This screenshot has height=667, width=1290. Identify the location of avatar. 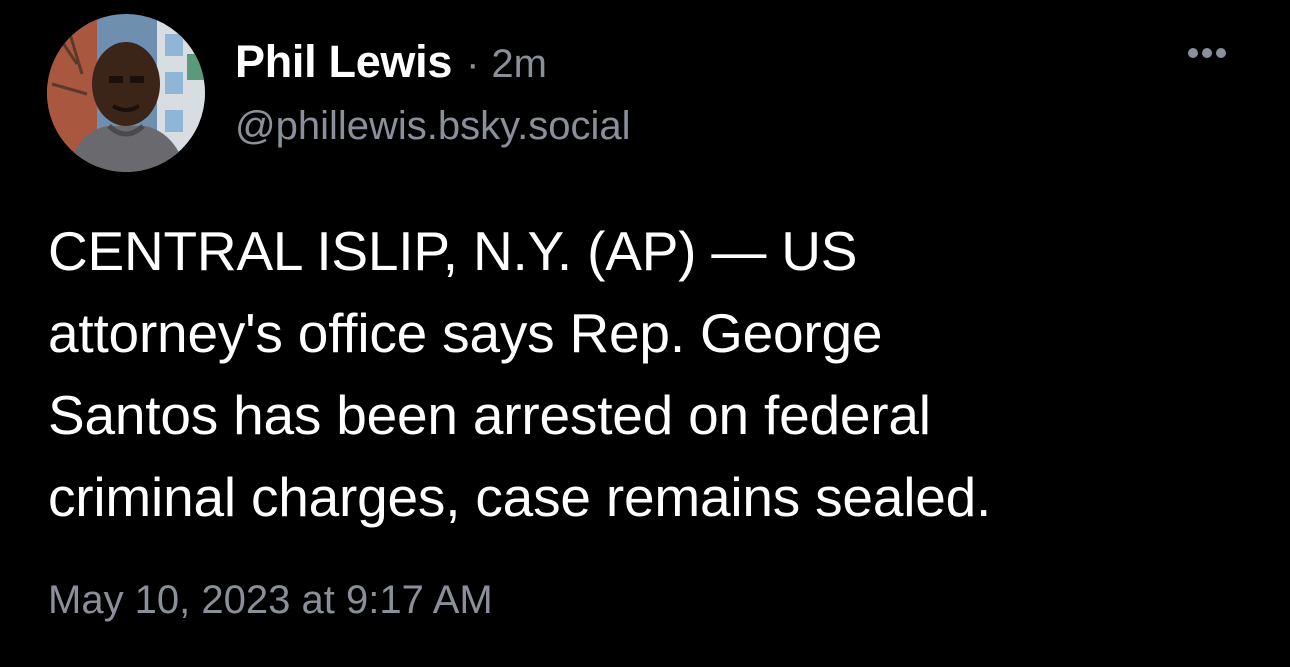
(126, 93).